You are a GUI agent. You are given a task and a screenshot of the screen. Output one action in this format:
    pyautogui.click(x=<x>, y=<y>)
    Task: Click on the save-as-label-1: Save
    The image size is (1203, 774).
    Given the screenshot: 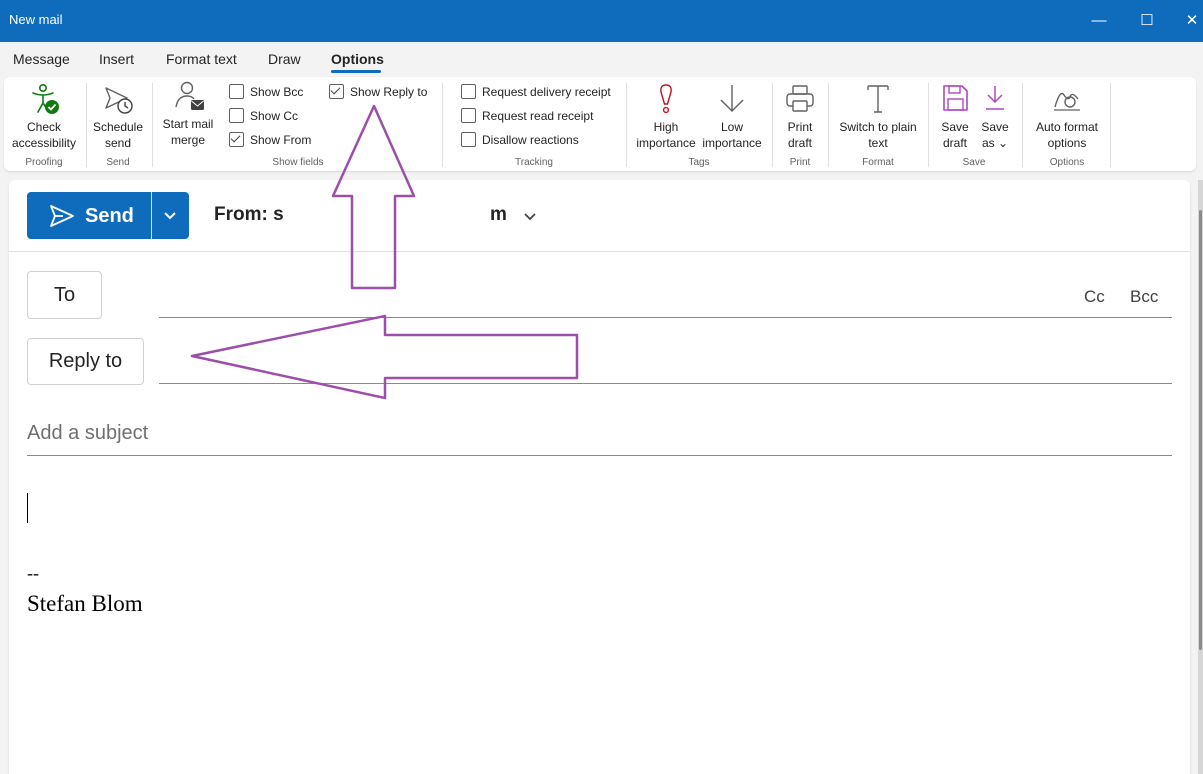 What is the action you would take?
    pyautogui.click(x=995, y=127)
    